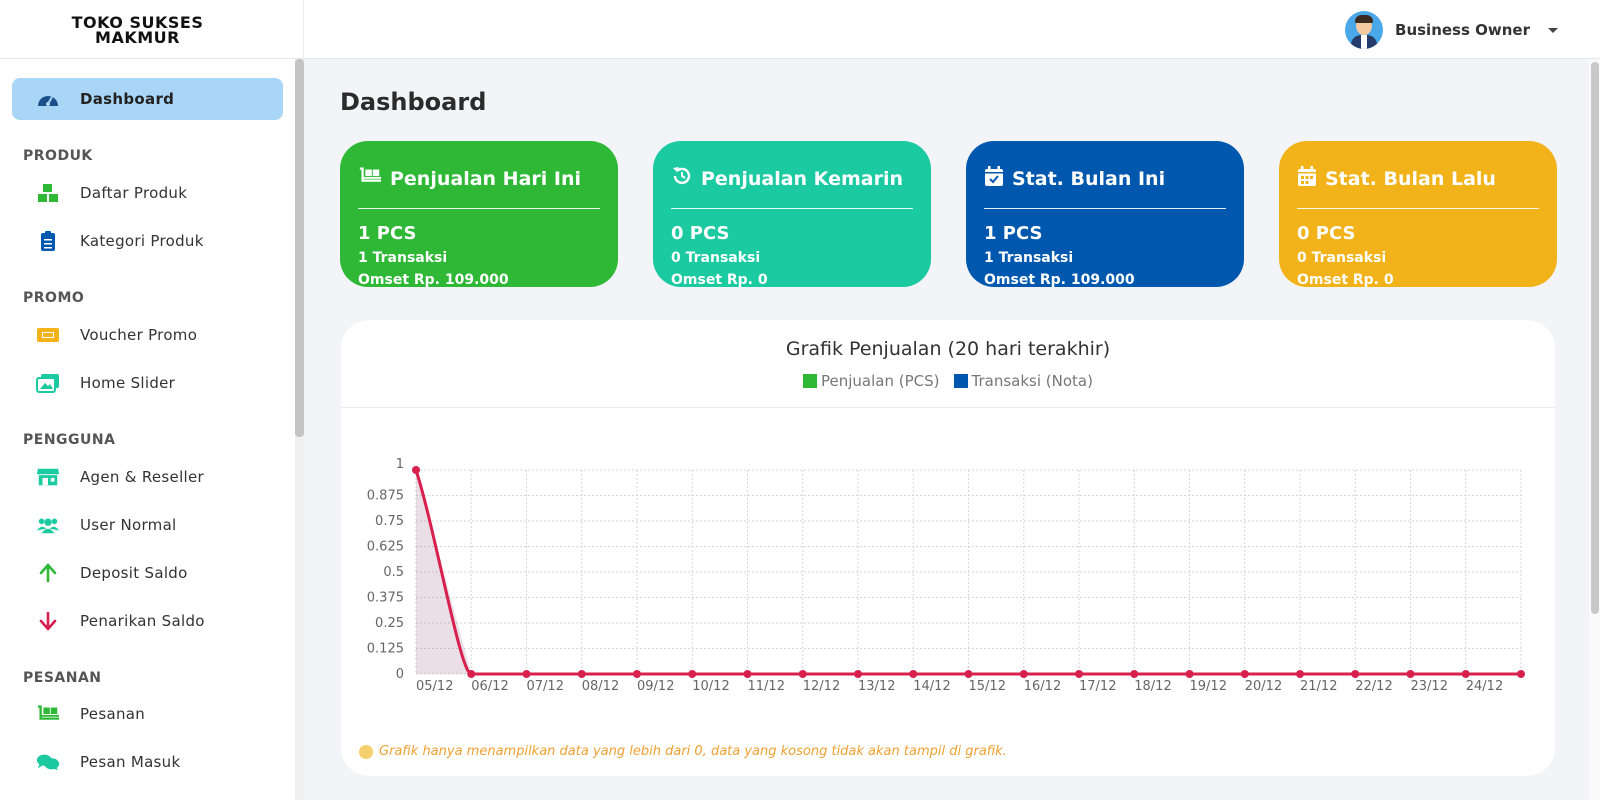 The height and width of the screenshot is (800, 1600). Describe the element at coordinates (1097, 686) in the screenshot. I see `x-tick-label: 17/12` at that location.